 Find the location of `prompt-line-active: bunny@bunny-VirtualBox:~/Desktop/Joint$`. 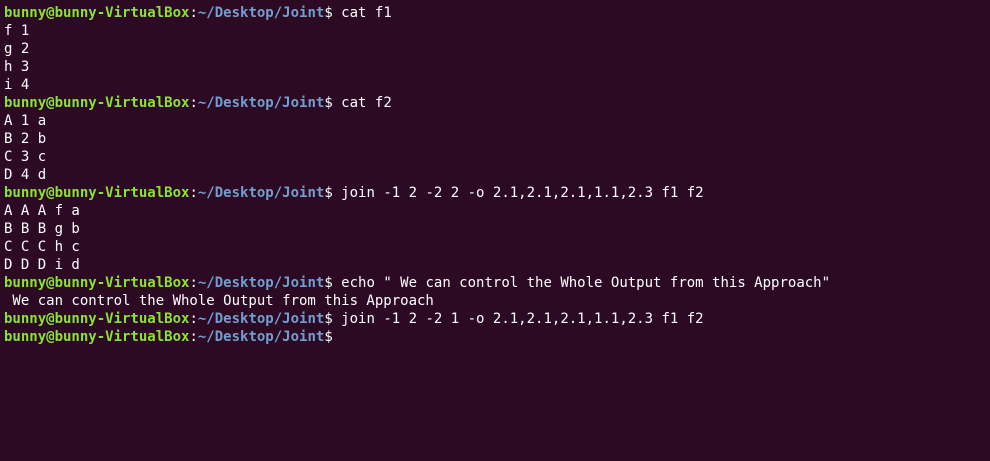

prompt-line-active: bunny@bunny-VirtualBox:~/Desktop/Joint$ is located at coordinates (497, 337).